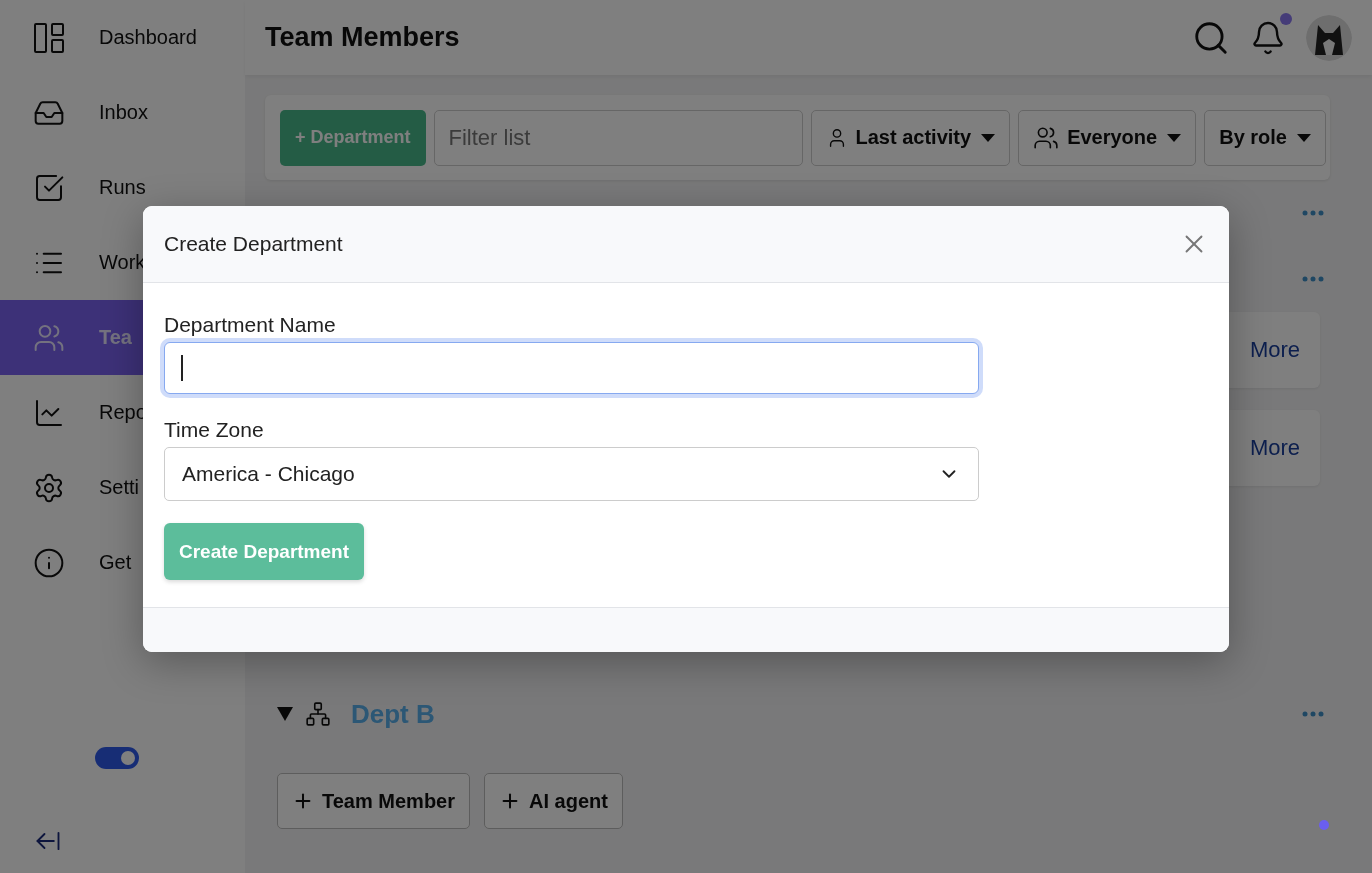  Describe the element at coordinates (1265, 137) in the screenshot. I see `filter-dropdown: By role` at that location.